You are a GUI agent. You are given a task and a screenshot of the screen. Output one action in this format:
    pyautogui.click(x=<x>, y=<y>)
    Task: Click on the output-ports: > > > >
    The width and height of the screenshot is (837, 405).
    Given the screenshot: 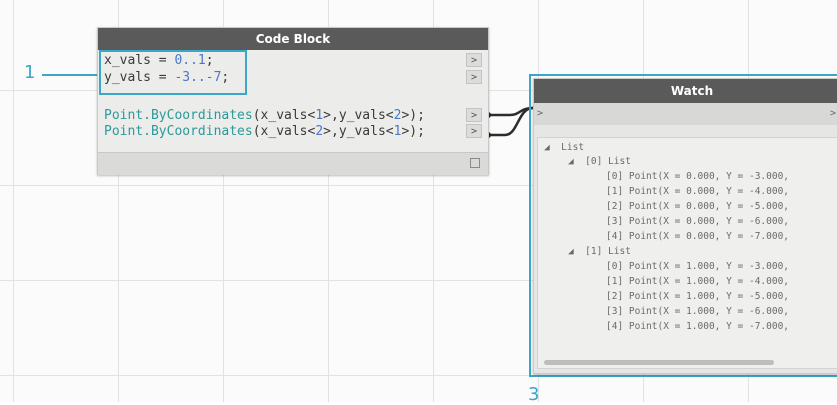 What is the action you would take?
    pyautogui.click(x=474, y=101)
    